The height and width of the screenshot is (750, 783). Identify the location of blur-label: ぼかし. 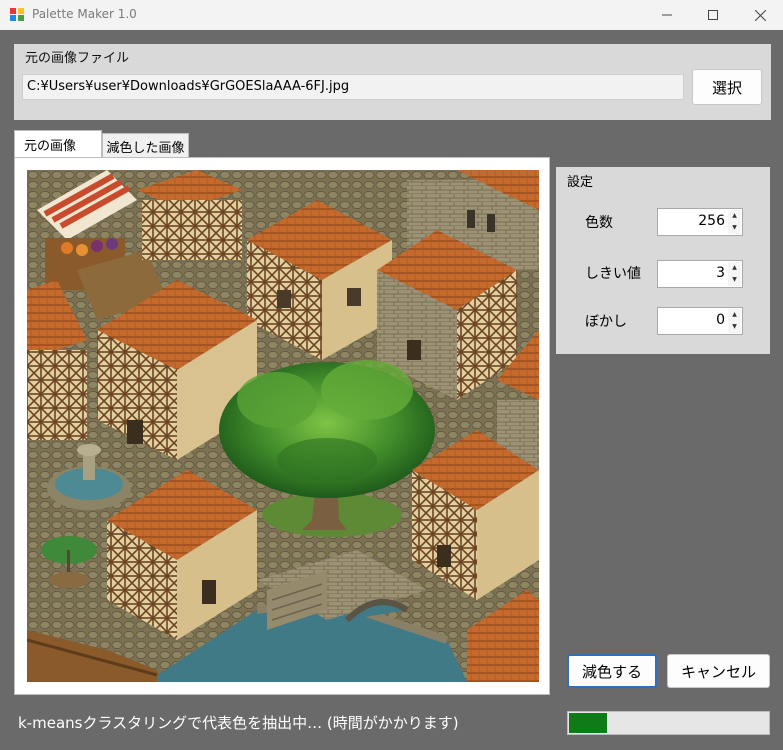
(606, 322).